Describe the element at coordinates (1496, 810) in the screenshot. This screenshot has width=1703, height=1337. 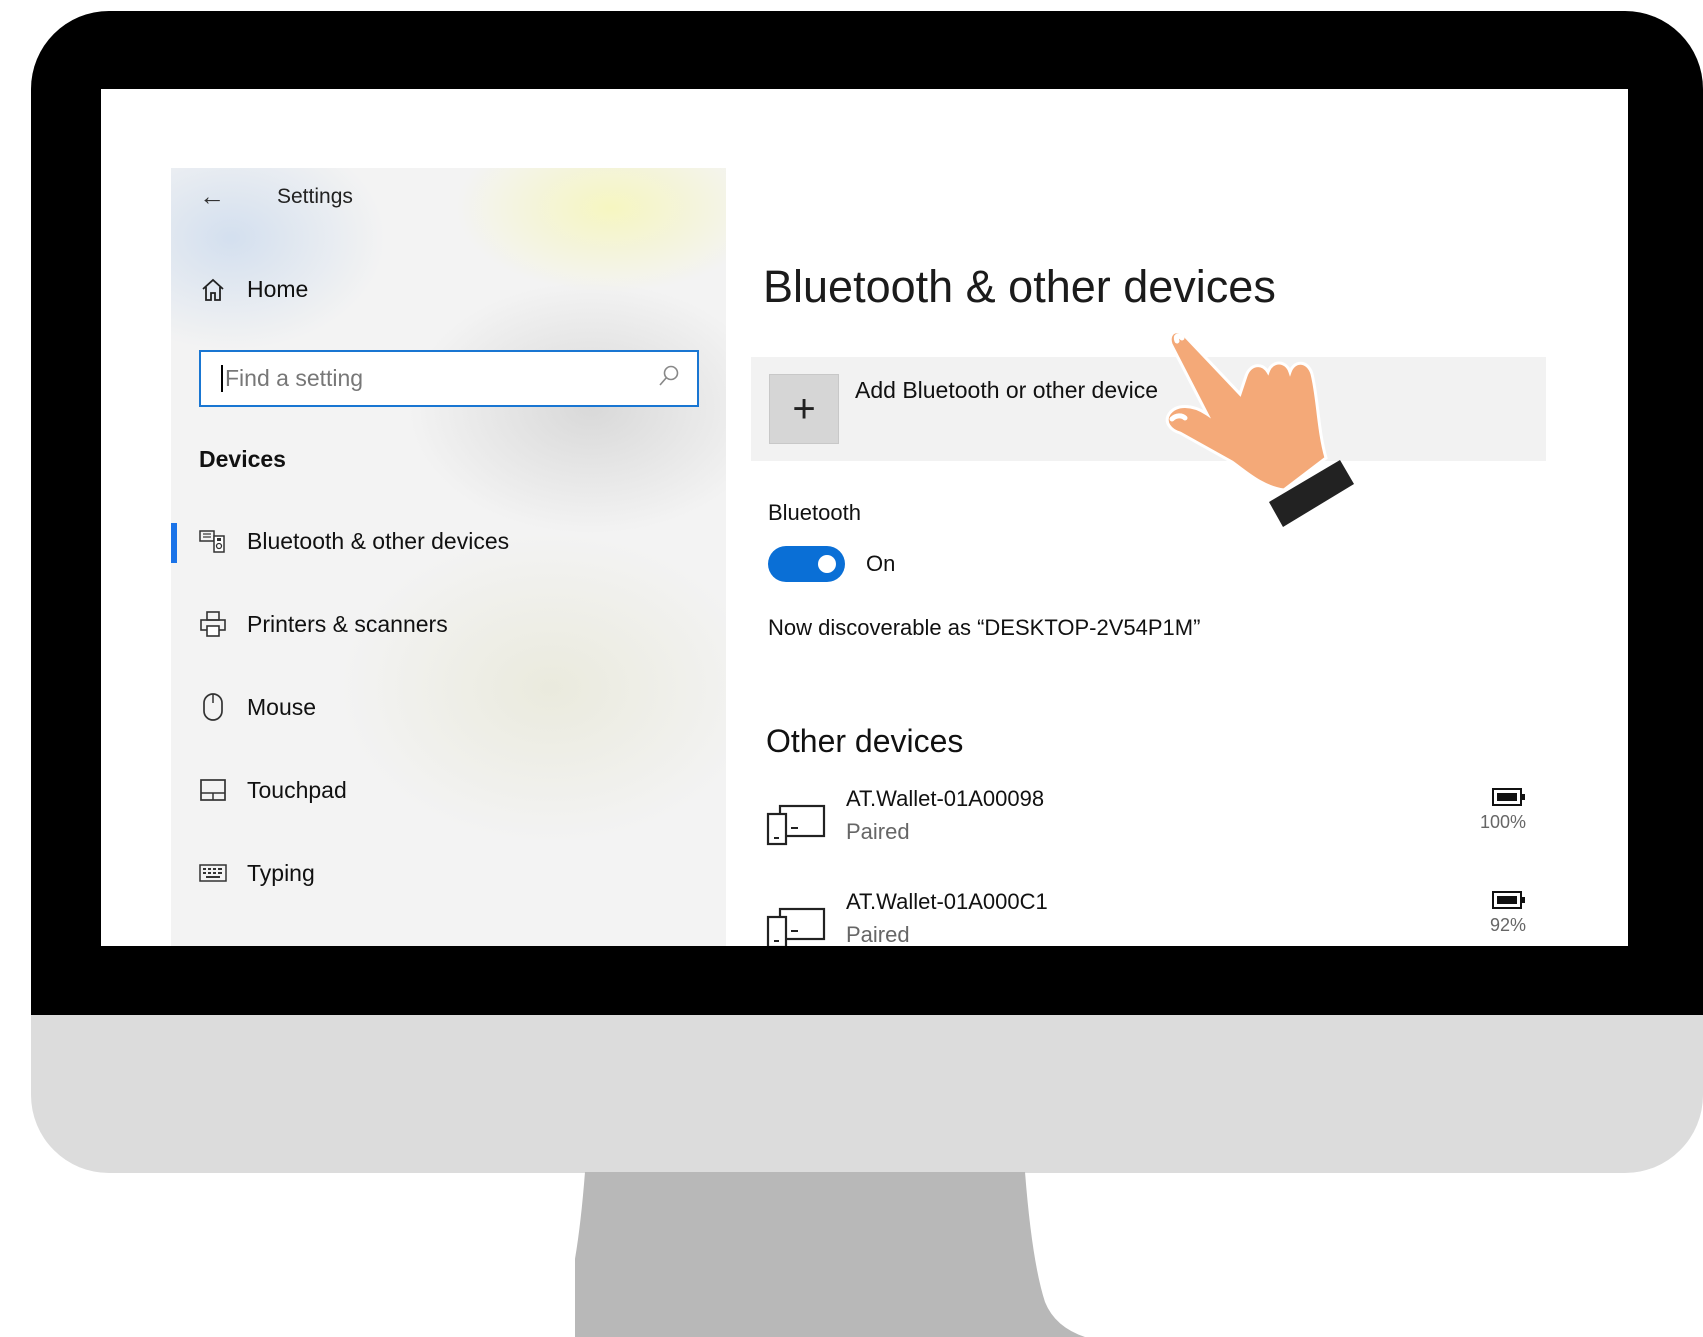
I see `battery-indicator: 100%` at that location.